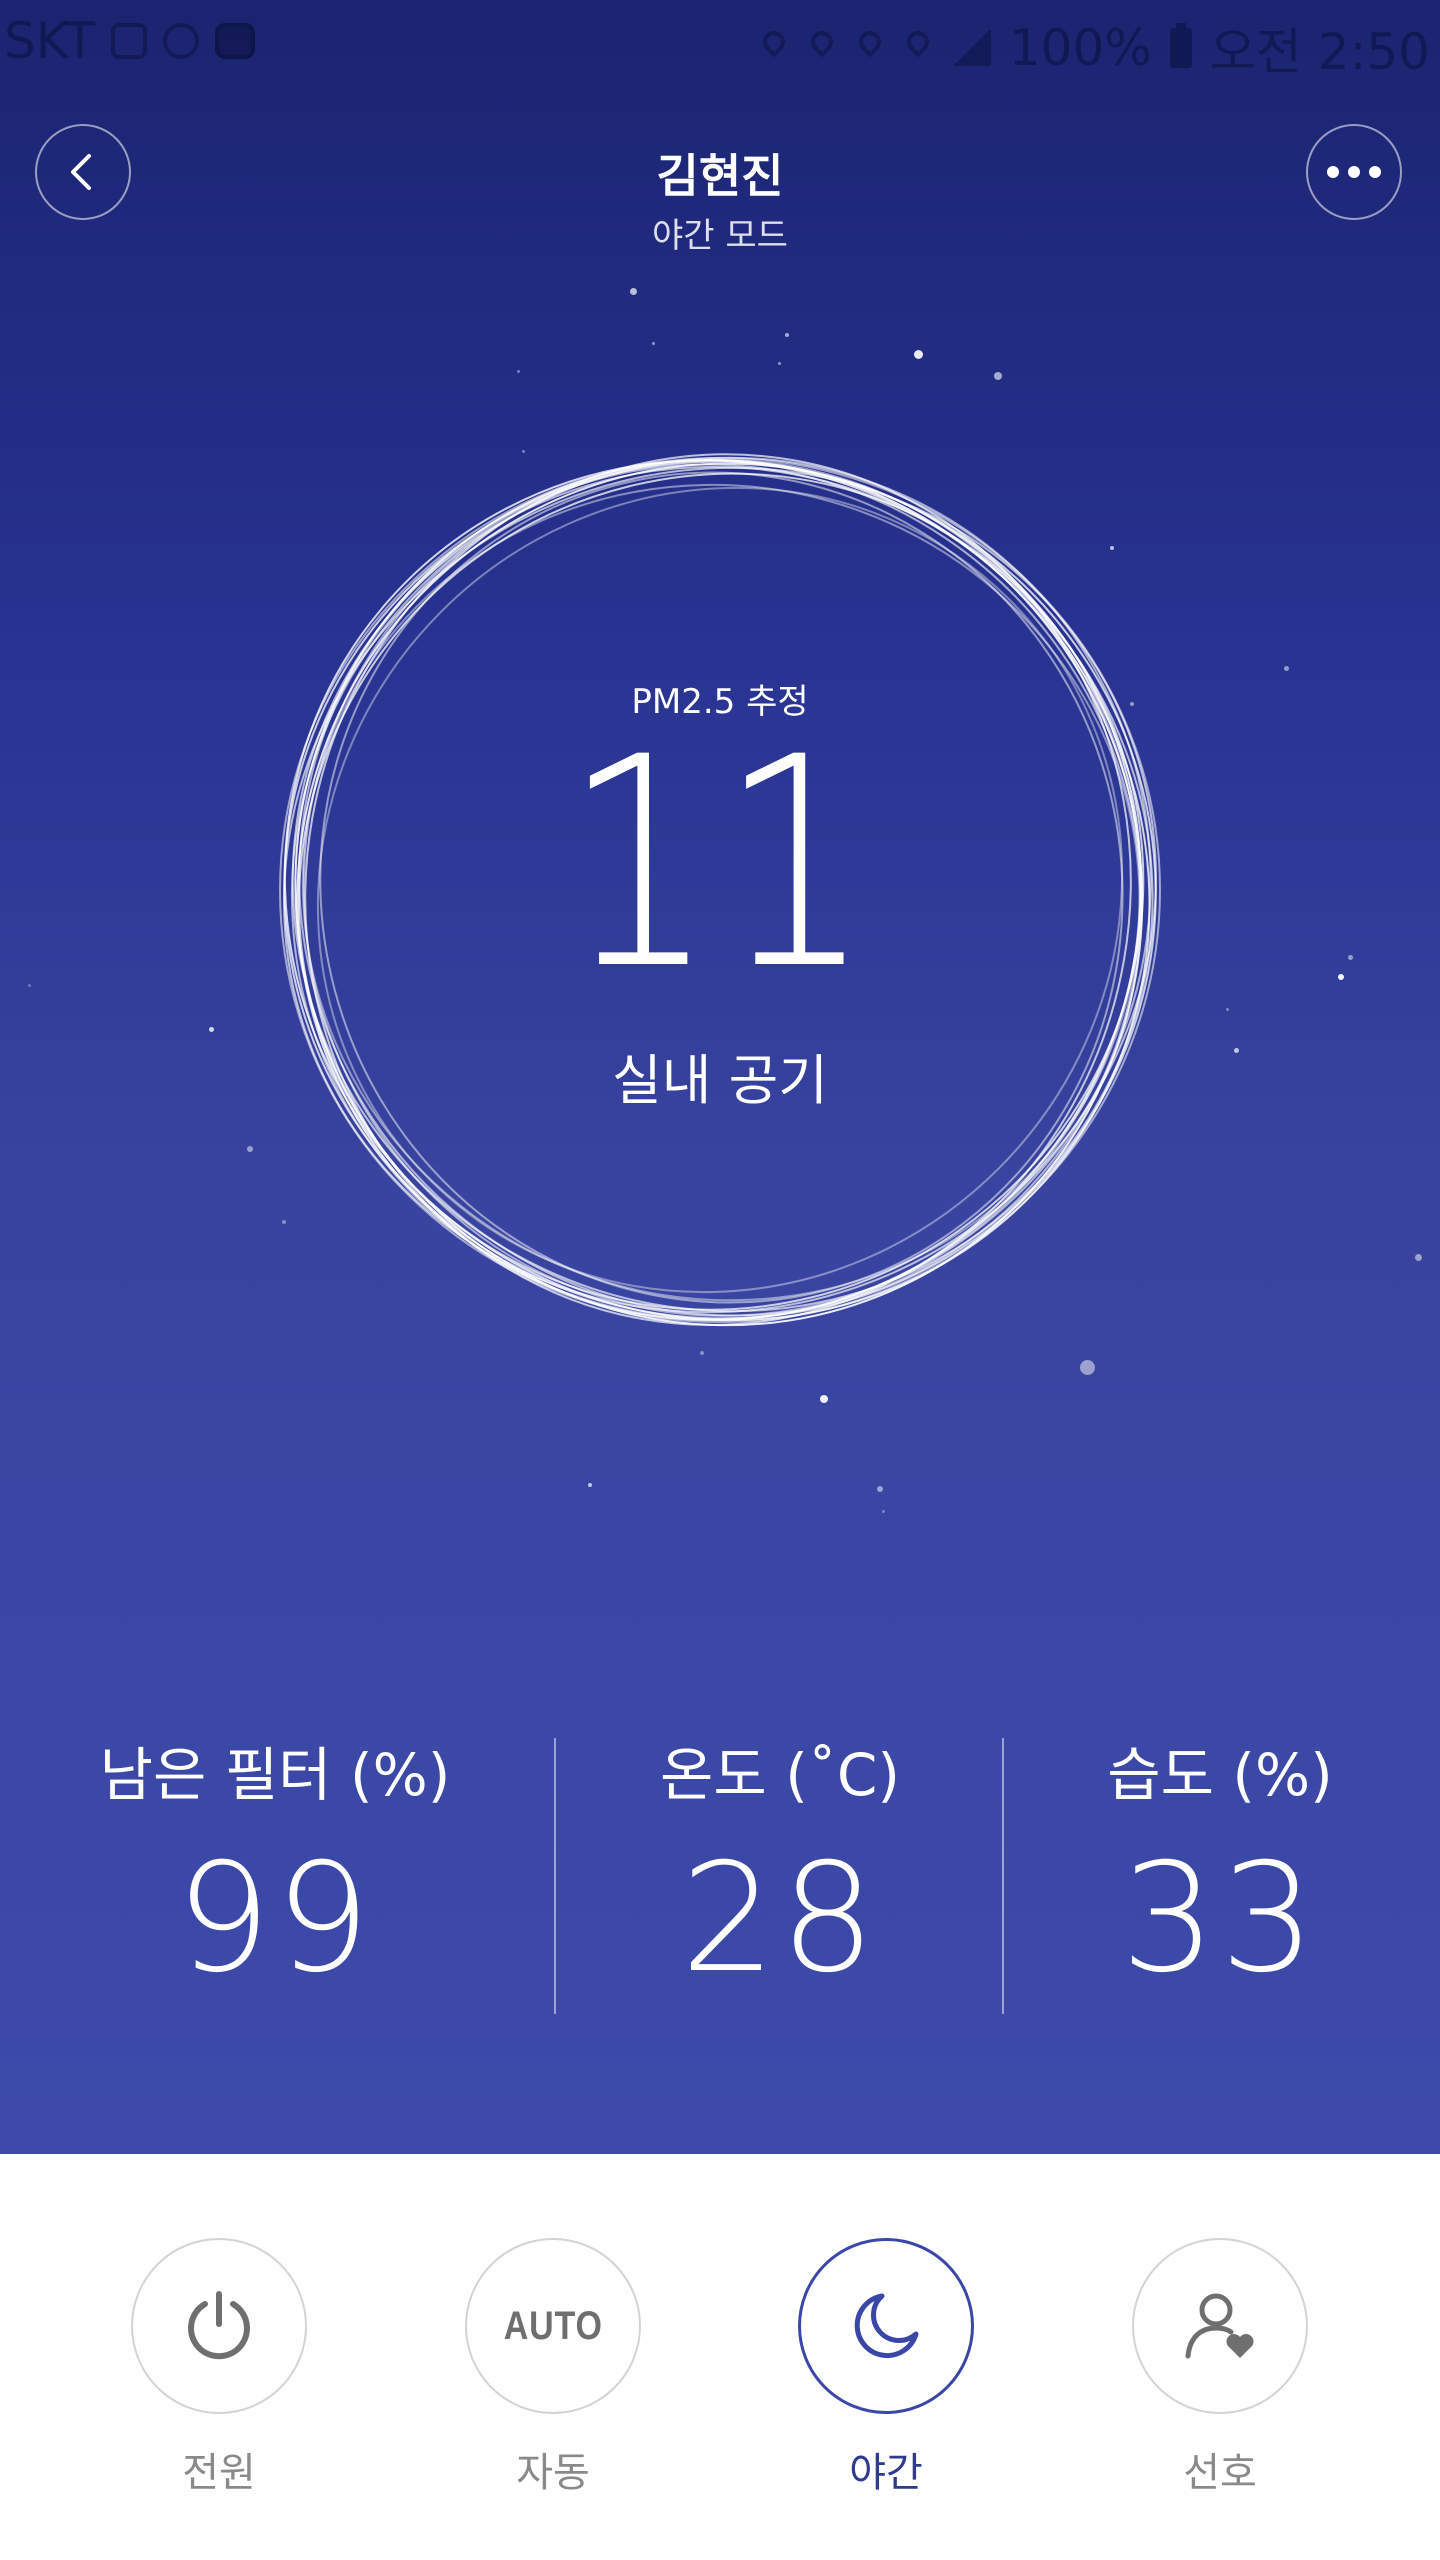 The width and height of the screenshot is (1440, 2560). I want to click on humidity-stat: 습도 (%) 33, so click(1220, 1872).